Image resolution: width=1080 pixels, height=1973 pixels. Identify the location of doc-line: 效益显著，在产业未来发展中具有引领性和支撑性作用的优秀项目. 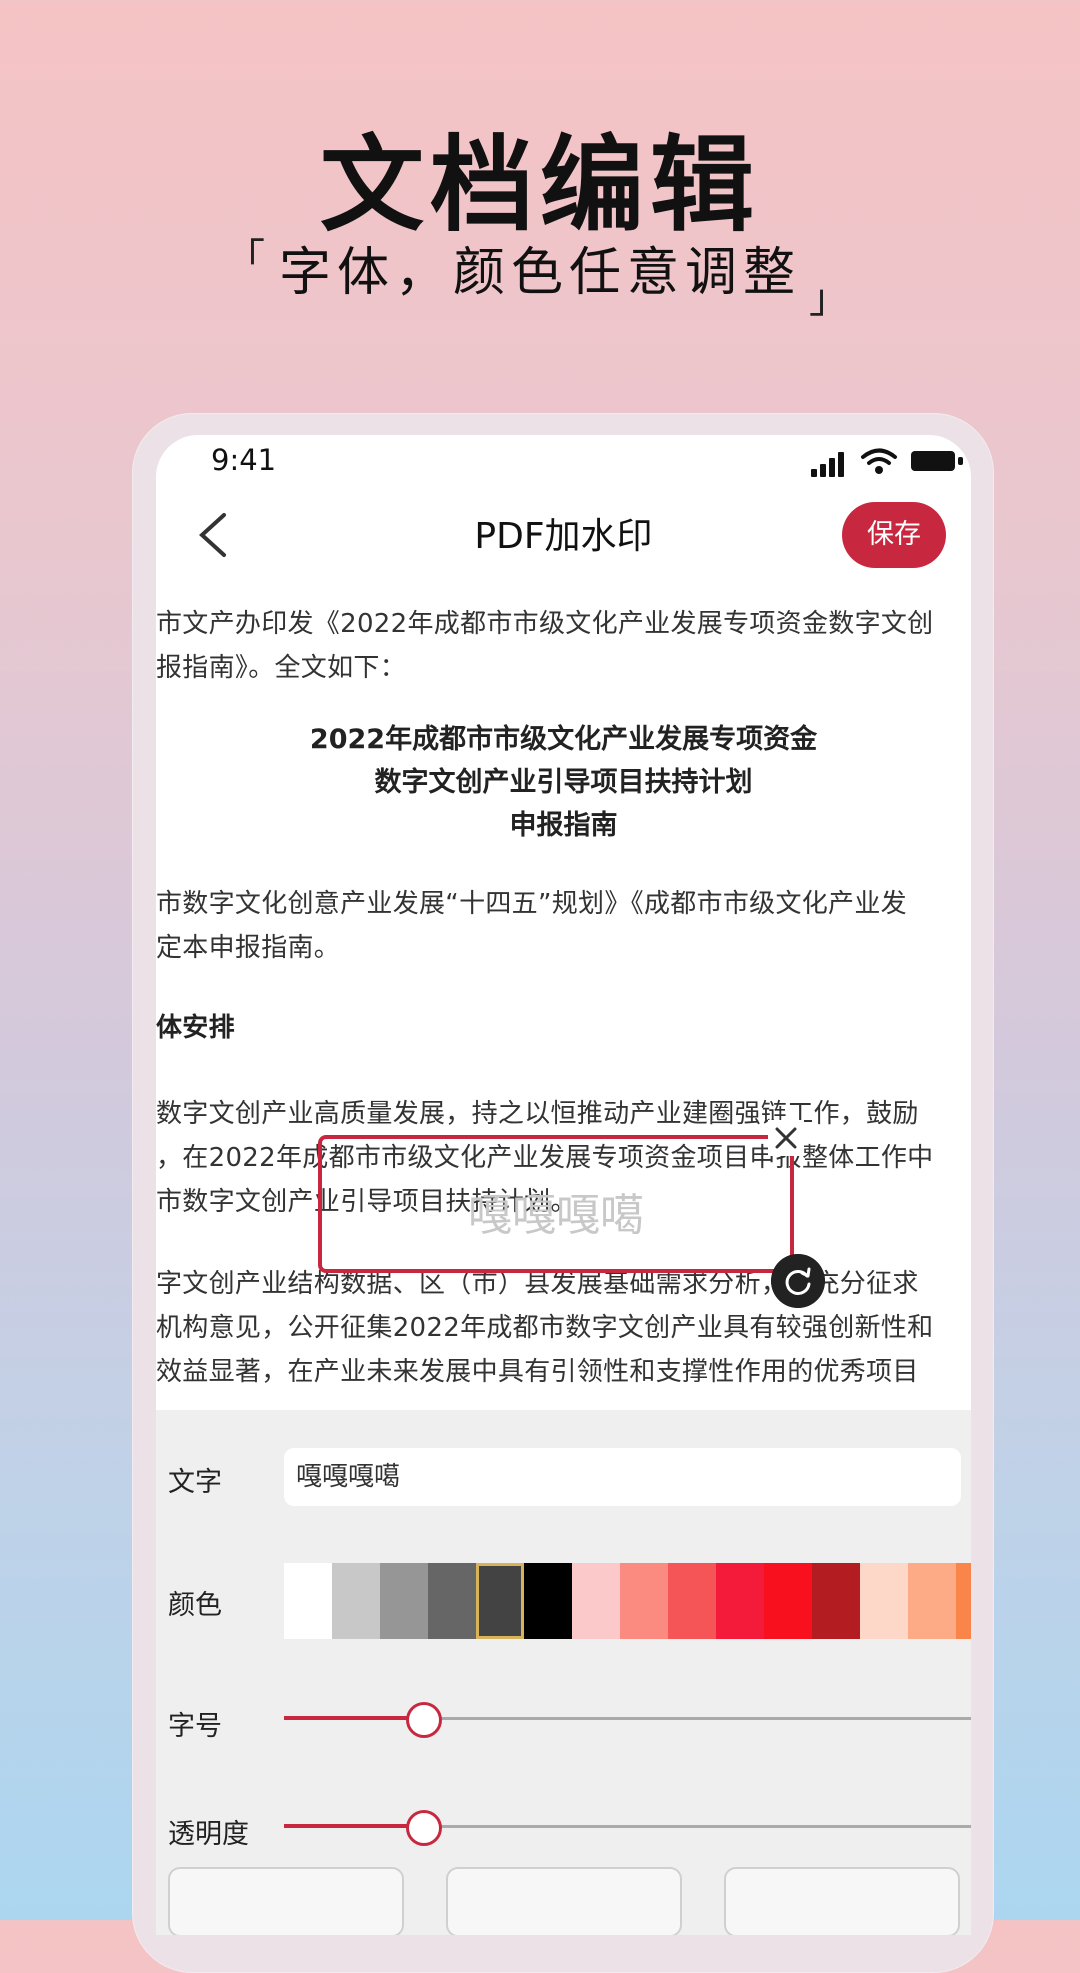
(537, 1372).